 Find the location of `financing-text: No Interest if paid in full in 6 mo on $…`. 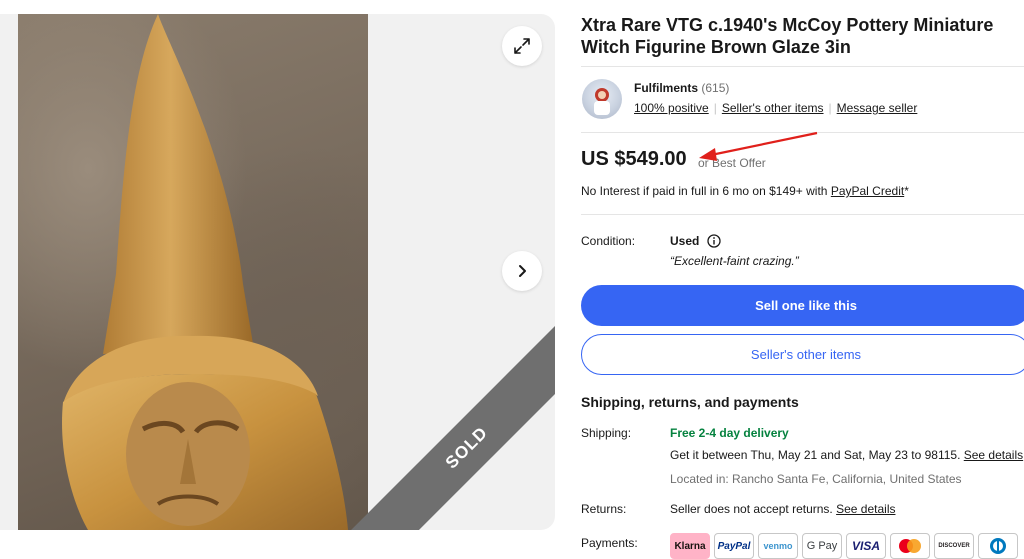

financing-text: No Interest if paid in full in 6 mo on $… is located at coordinates (745, 191).